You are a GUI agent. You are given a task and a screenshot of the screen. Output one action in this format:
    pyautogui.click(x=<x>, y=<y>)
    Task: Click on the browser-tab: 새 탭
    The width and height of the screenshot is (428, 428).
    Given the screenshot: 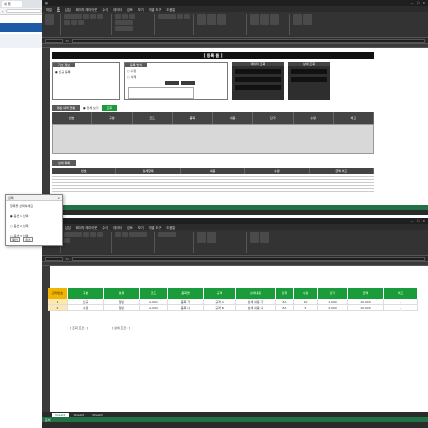 What is the action you would take?
    pyautogui.click(x=12, y=4)
    